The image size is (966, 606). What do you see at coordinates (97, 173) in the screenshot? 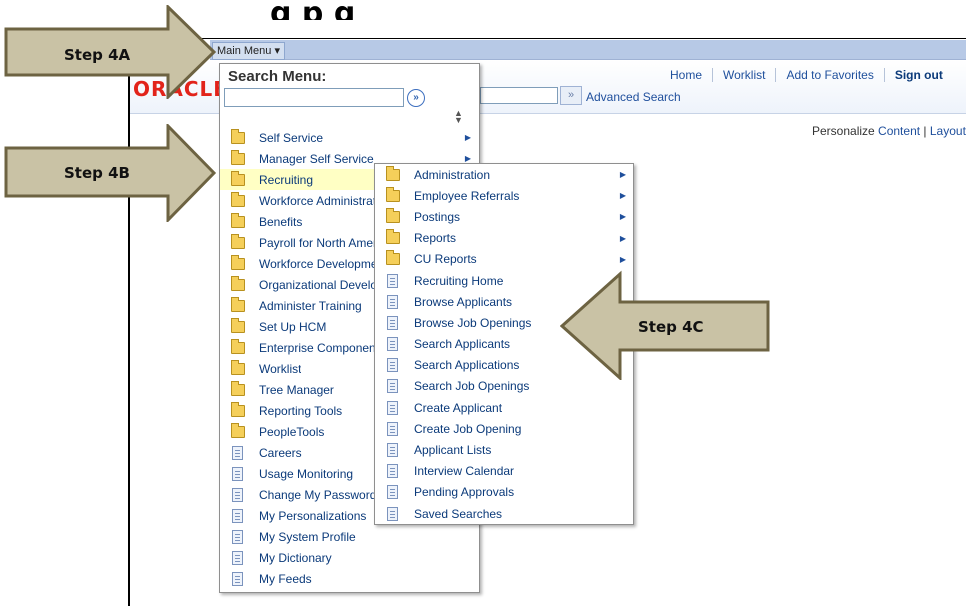
I see `step-4b-label: Step 4B` at bounding box center [97, 173].